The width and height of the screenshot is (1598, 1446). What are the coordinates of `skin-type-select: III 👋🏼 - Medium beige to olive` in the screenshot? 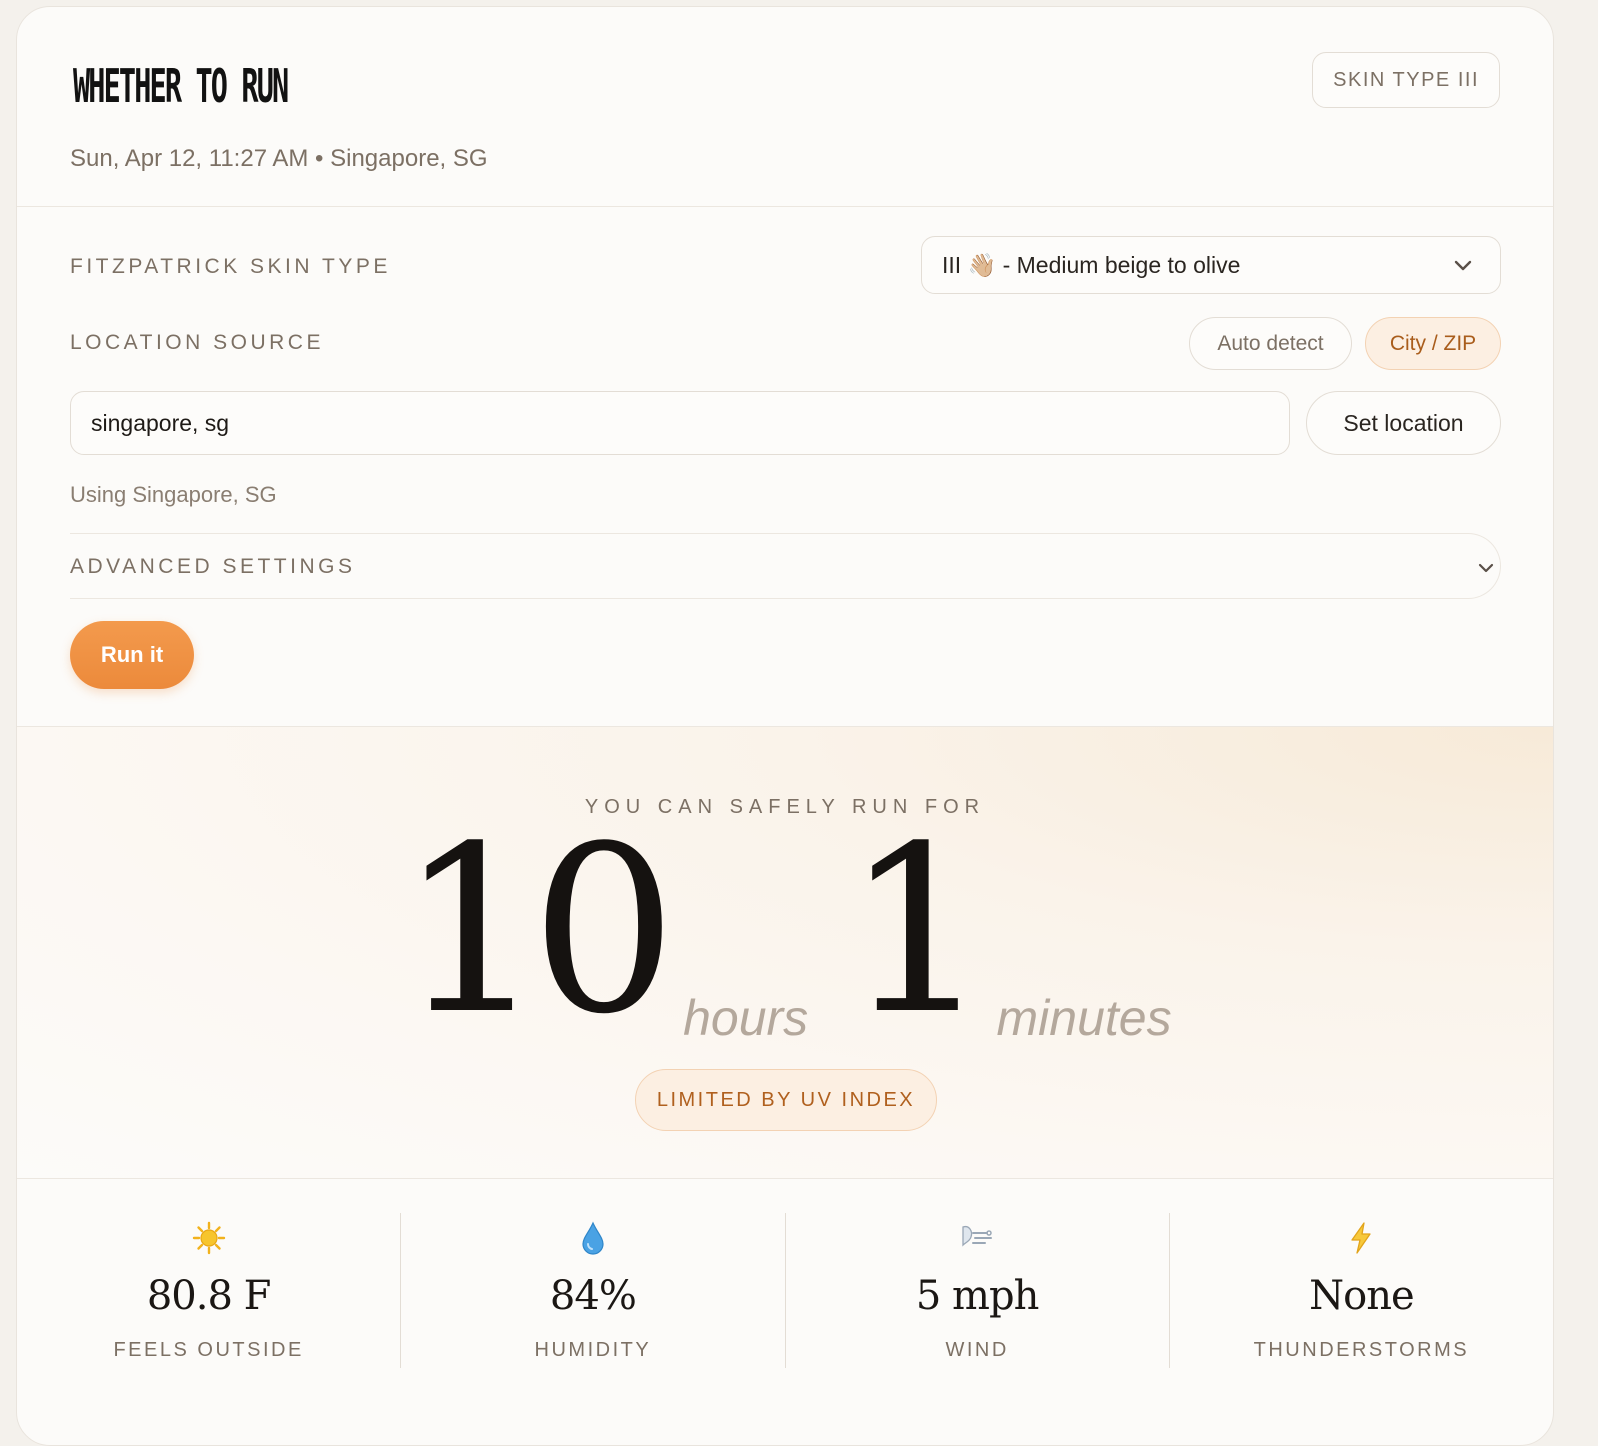 It's located at (1211, 265).